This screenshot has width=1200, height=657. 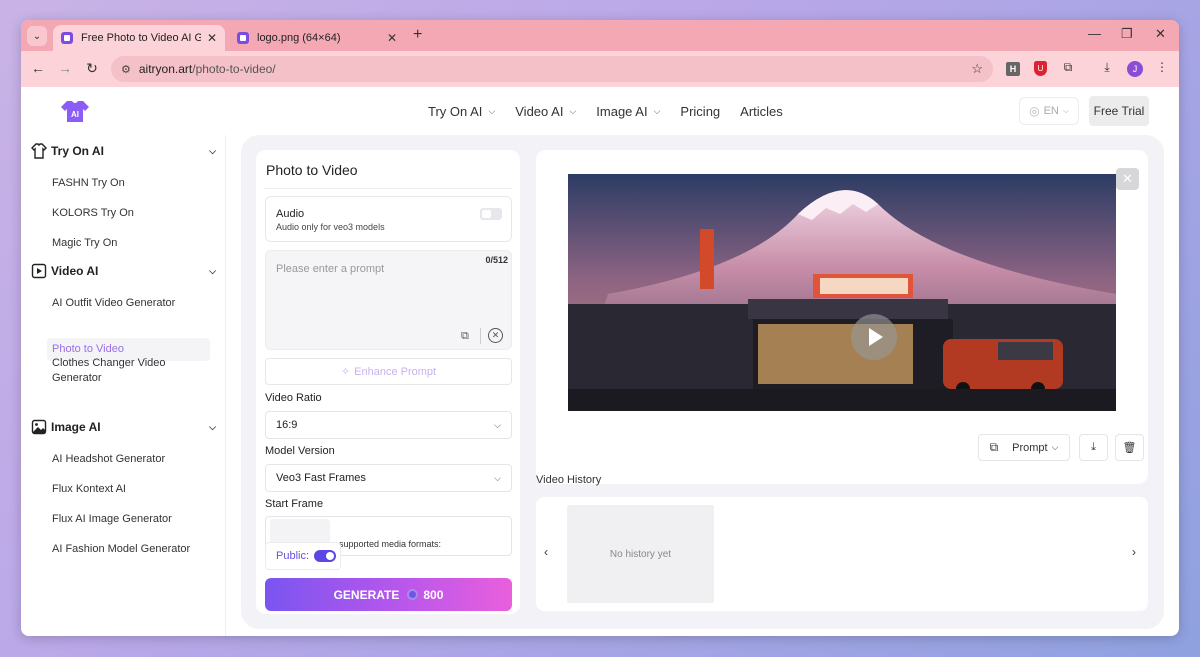 I want to click on sidebar-item-ai-outfit-video-generator: AI Outfit Video Generator, so click(x=128, y=303).